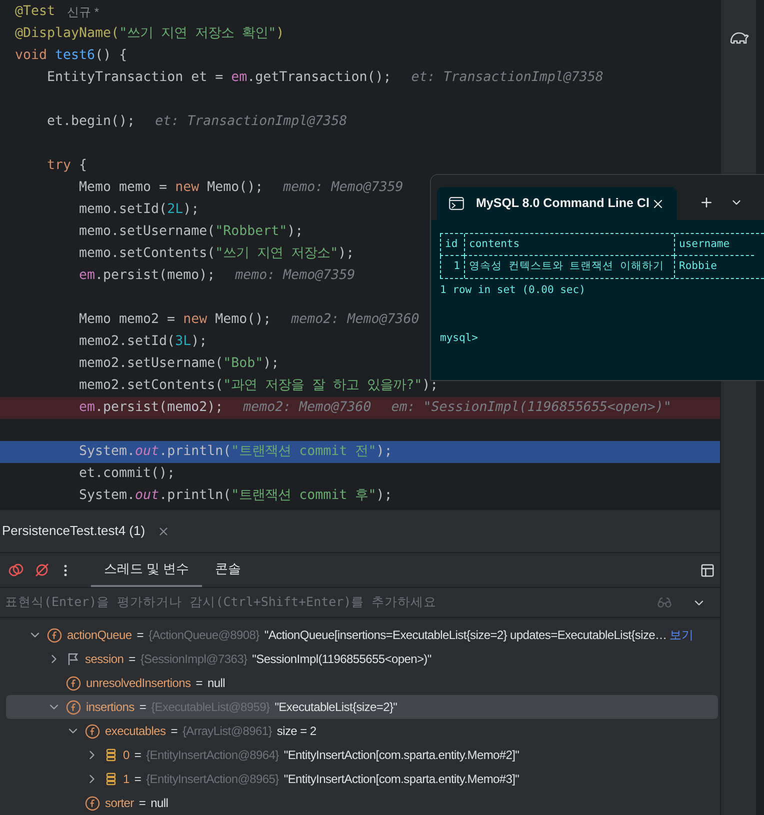  Describe the element at coordinates (569, 267) in the screenshot. I see `table-cell: 영속성 컨텍스트와 트랜잭션 이해하기` at that location.